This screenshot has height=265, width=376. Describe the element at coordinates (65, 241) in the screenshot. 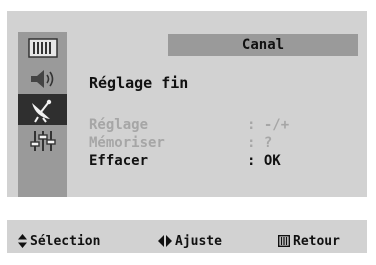

I see `help-select-label: Sélection` at that location.